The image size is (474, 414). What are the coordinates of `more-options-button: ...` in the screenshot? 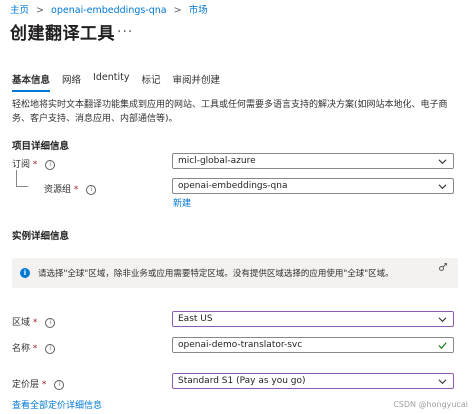 It's located at (125, 28).